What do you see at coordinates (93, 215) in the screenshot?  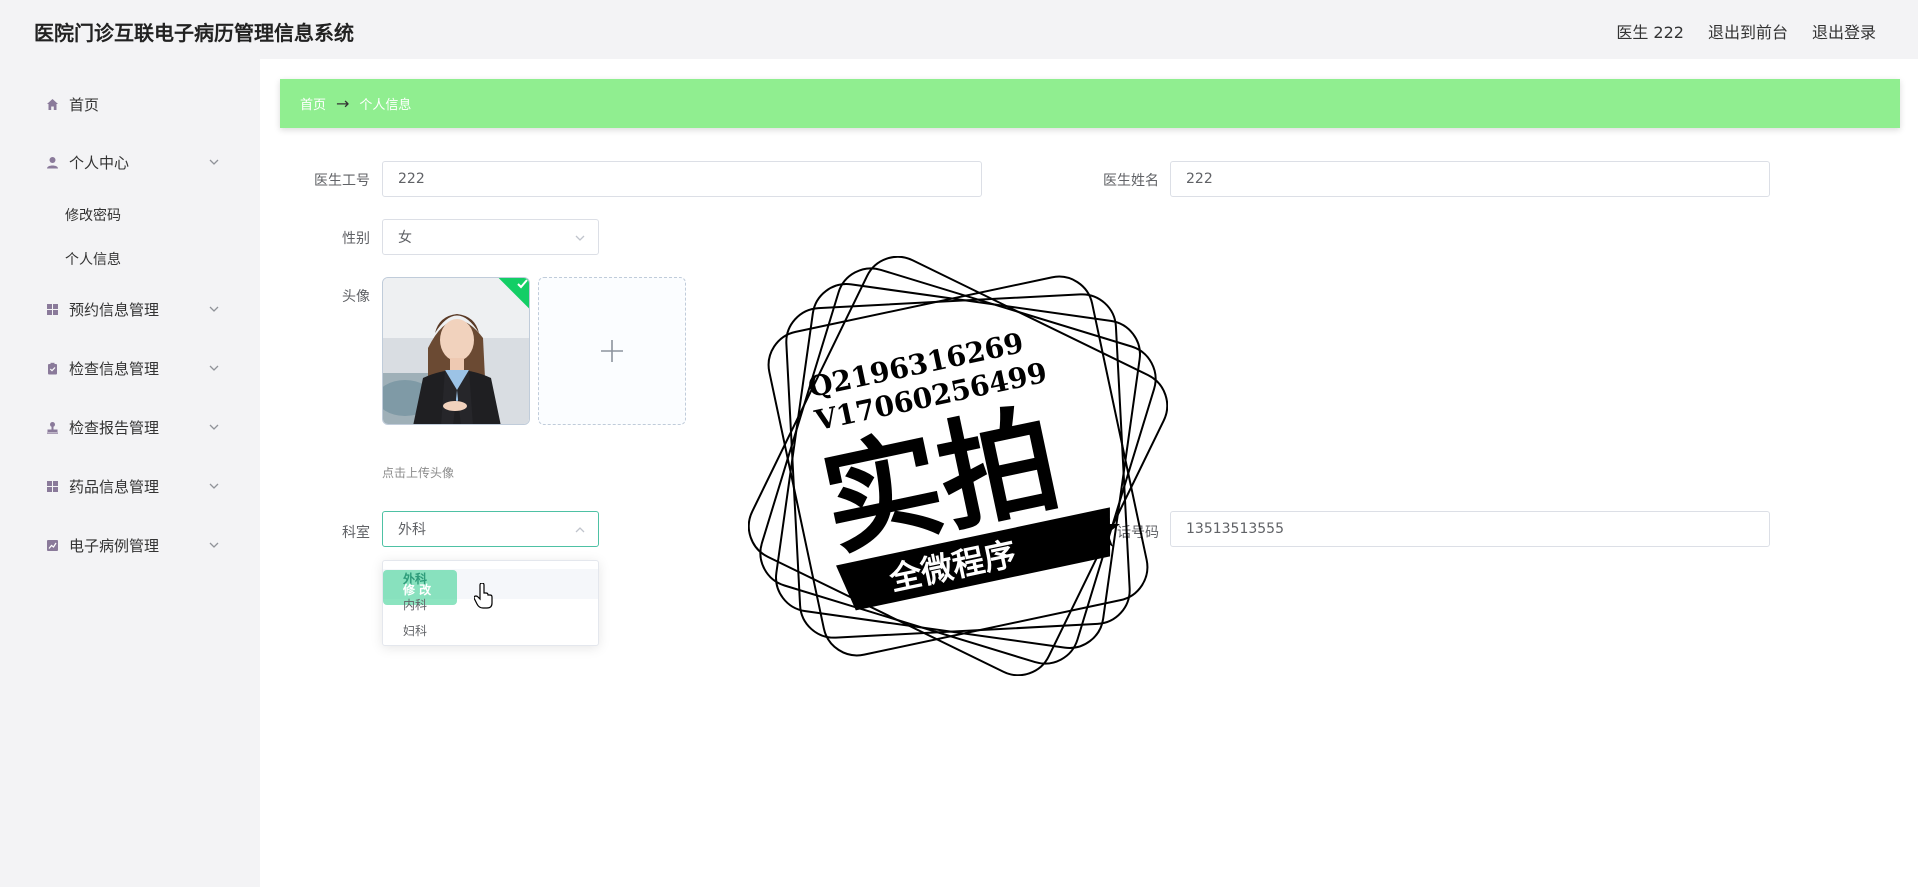 I see `sidebar-subitem-change-password: 修改密码` at bounding box center [93, 215].